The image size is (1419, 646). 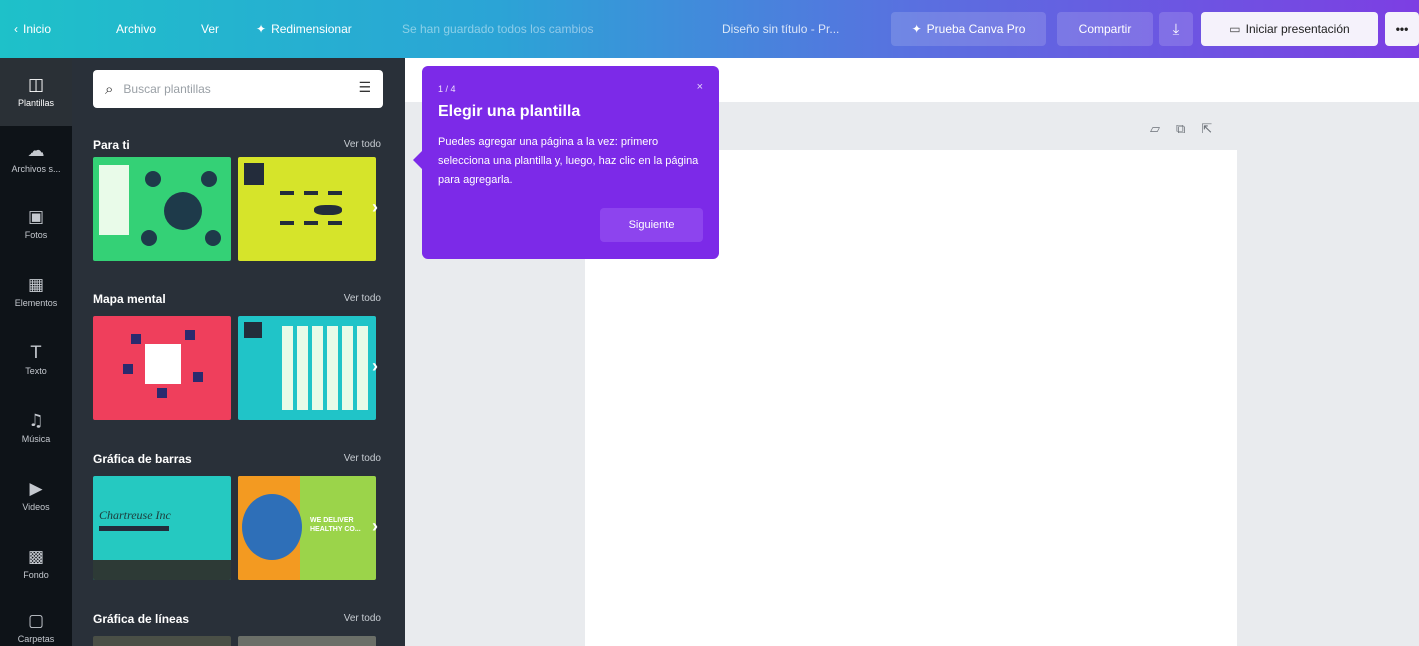 I want to click on resize-label: Redimensionar, so click(x=311, y=29).